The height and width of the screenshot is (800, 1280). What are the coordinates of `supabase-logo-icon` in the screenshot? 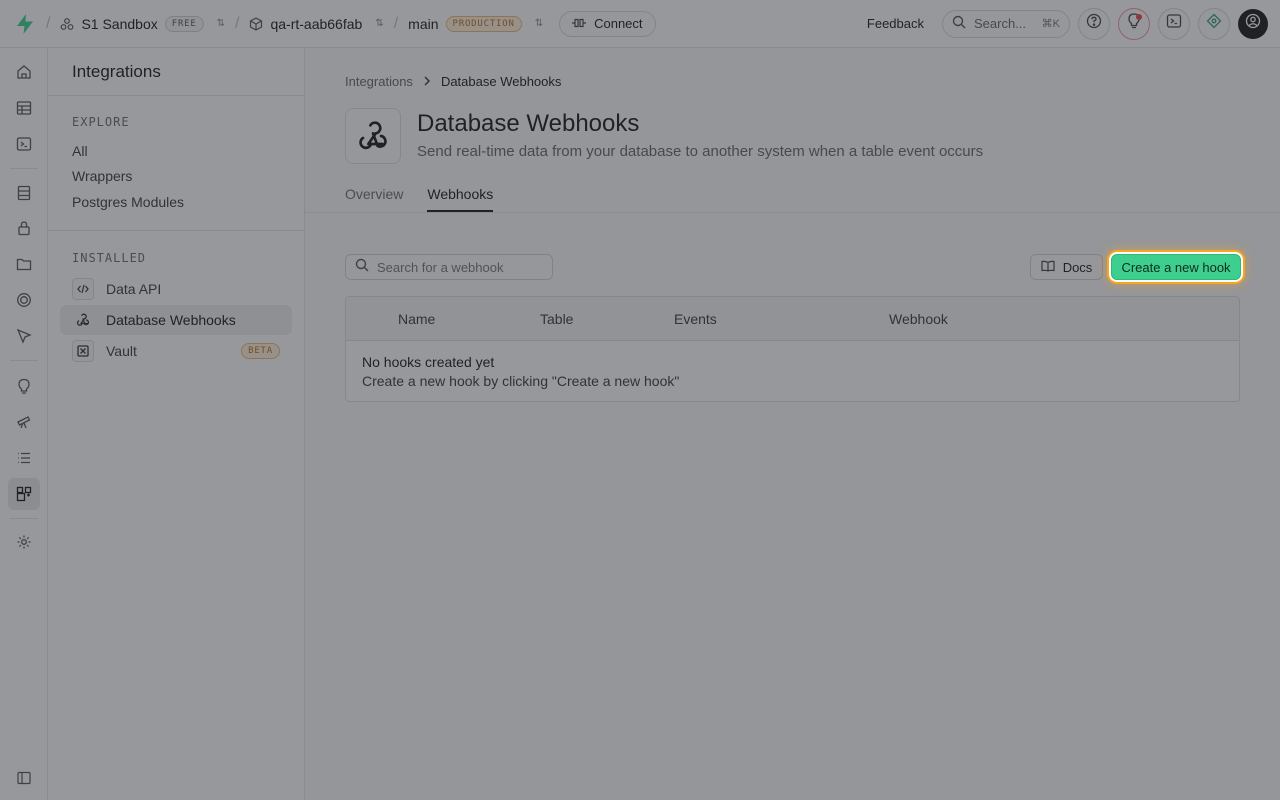 It's located at (25, 24).